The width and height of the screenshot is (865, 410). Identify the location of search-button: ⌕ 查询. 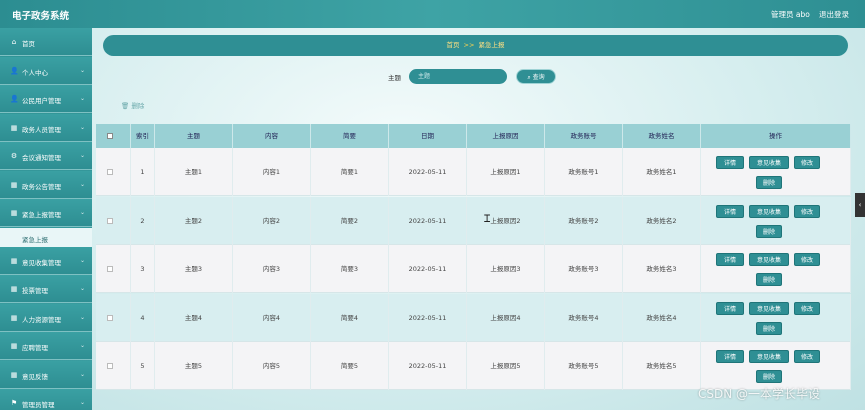
(536, 76).